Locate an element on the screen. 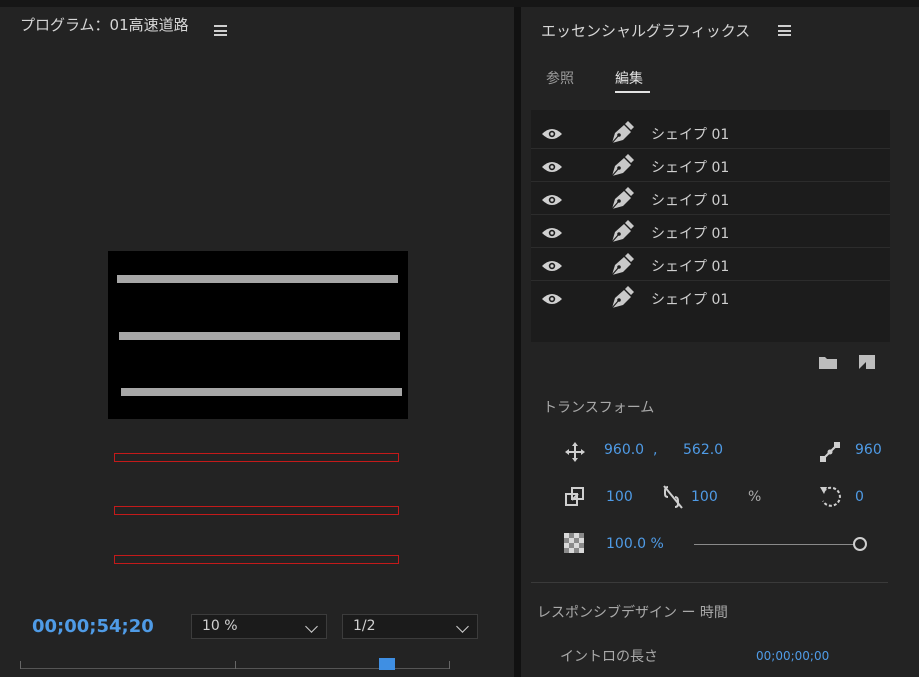 This screenshot has height=677, width=919. tab-browse: 参照 is located at coordinates (560, 78).